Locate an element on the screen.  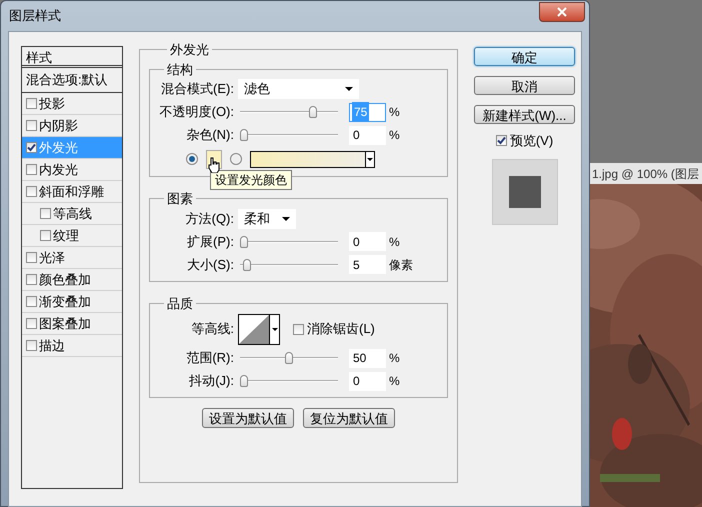
close-button is located at coordinates (562, 12).